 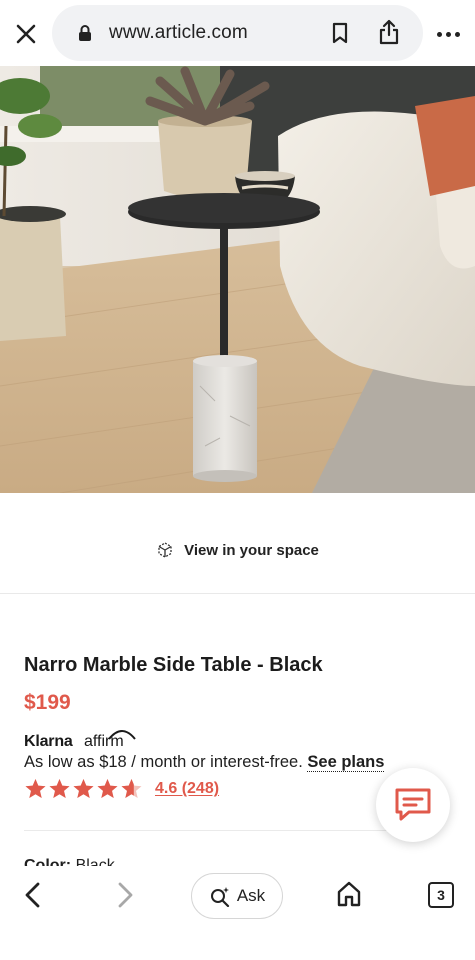 I want to click on url-text: www.article.com, so click(x=178, y=32).